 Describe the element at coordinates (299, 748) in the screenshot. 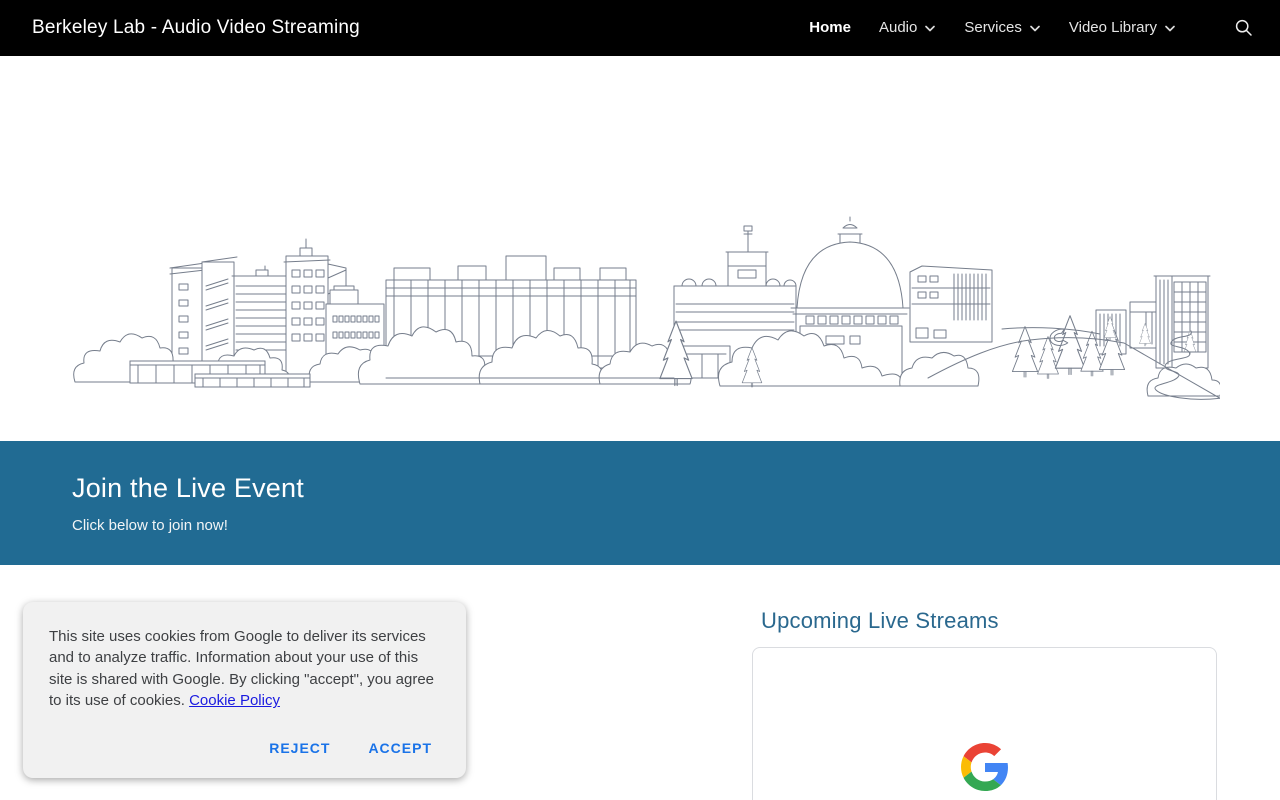

I see `reject-button: REJECT` at that location.